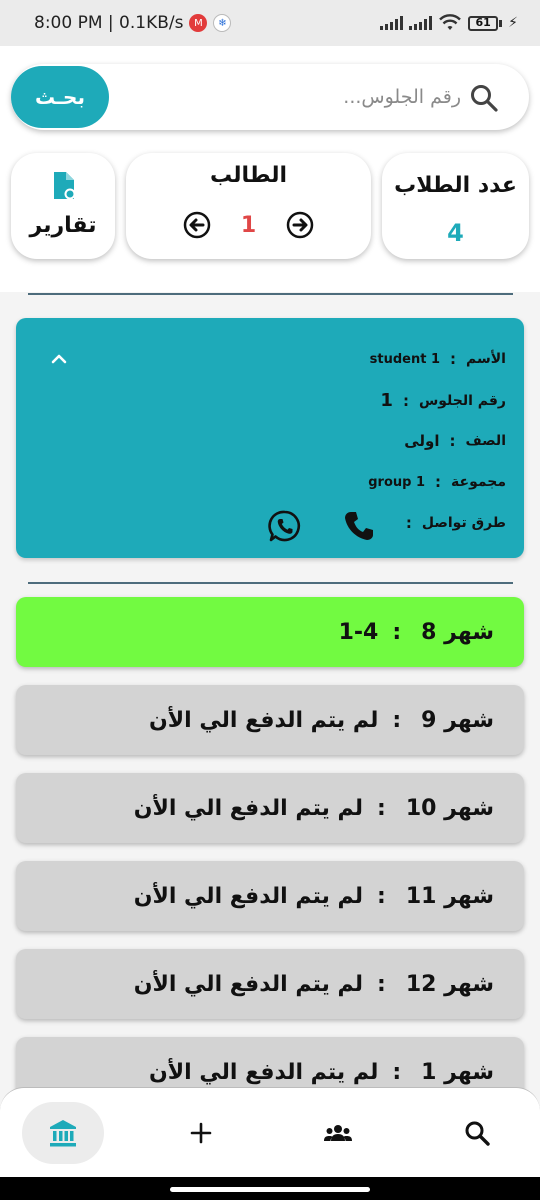  What do you see at coordinates (455, 206) in the screenshot?
I see `student-count-card: عدد الطلاب 4` at bounding box center [455, 206].